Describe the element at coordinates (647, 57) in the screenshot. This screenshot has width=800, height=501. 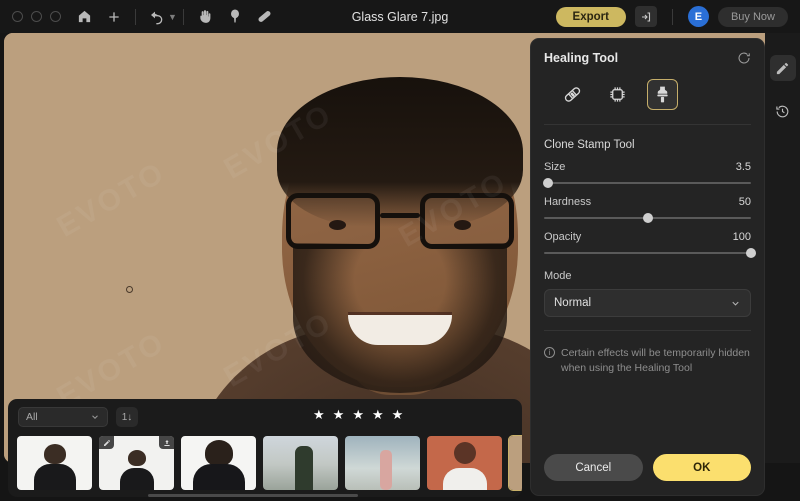
I see `panel-header: Healing Tool` at that location.